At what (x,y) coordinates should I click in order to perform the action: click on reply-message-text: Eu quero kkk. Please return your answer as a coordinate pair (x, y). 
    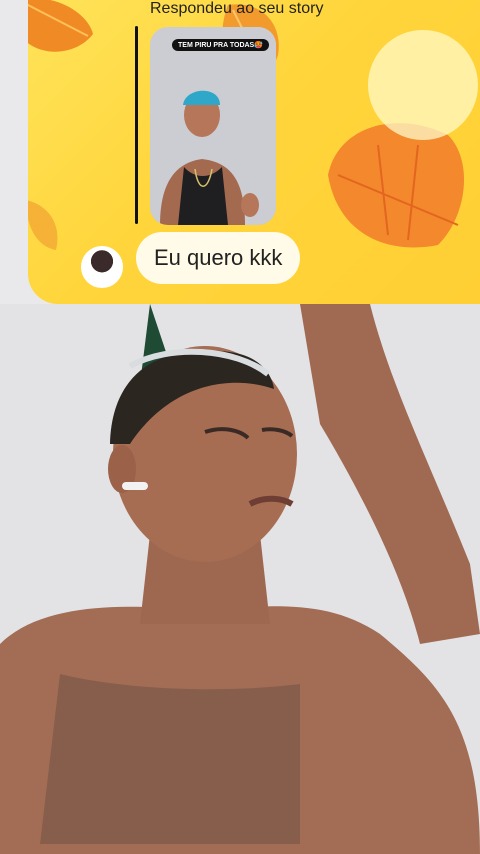
    Looking at the image, I should click on (218, 257).